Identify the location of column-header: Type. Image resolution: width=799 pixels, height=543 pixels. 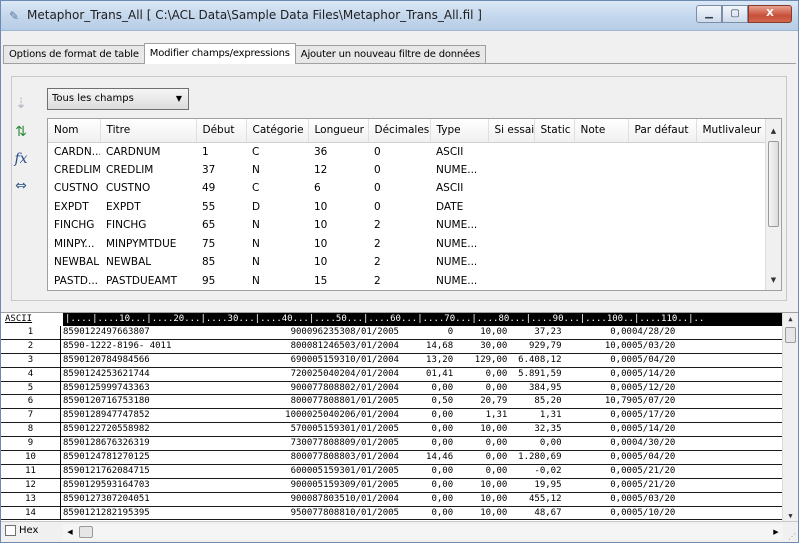
(459, 131).